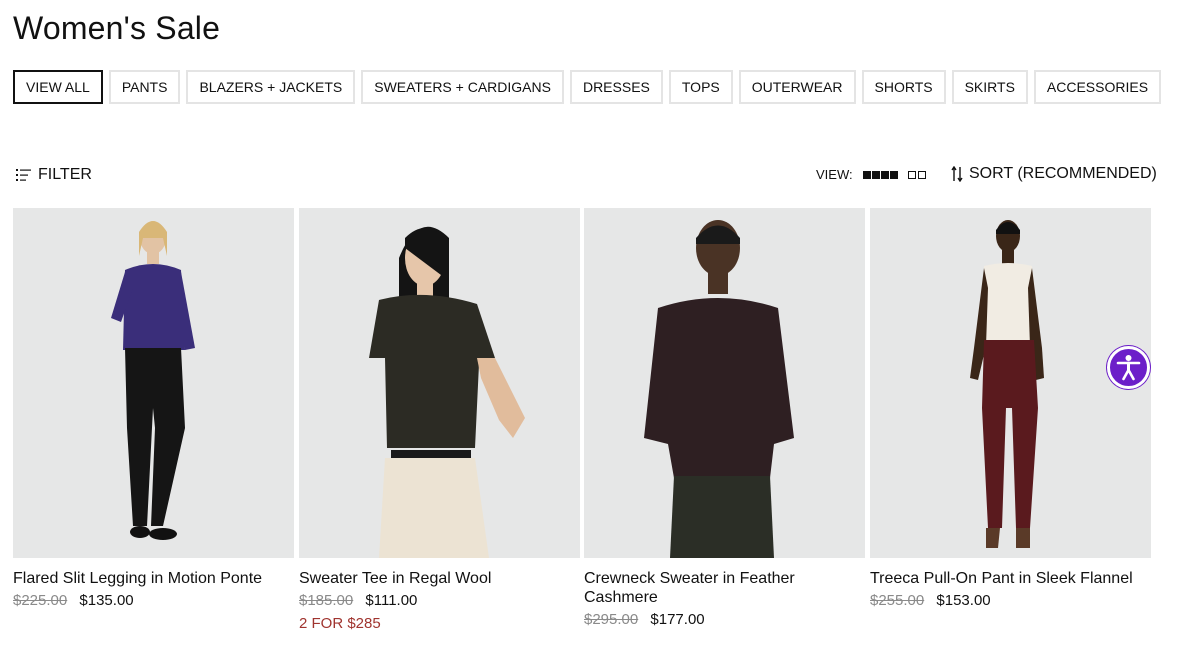  What do you see at coordinates (153, 600) in the screenshot?
I see `product-prices: $225.00 $135.00` at bounding box center [153, 600].